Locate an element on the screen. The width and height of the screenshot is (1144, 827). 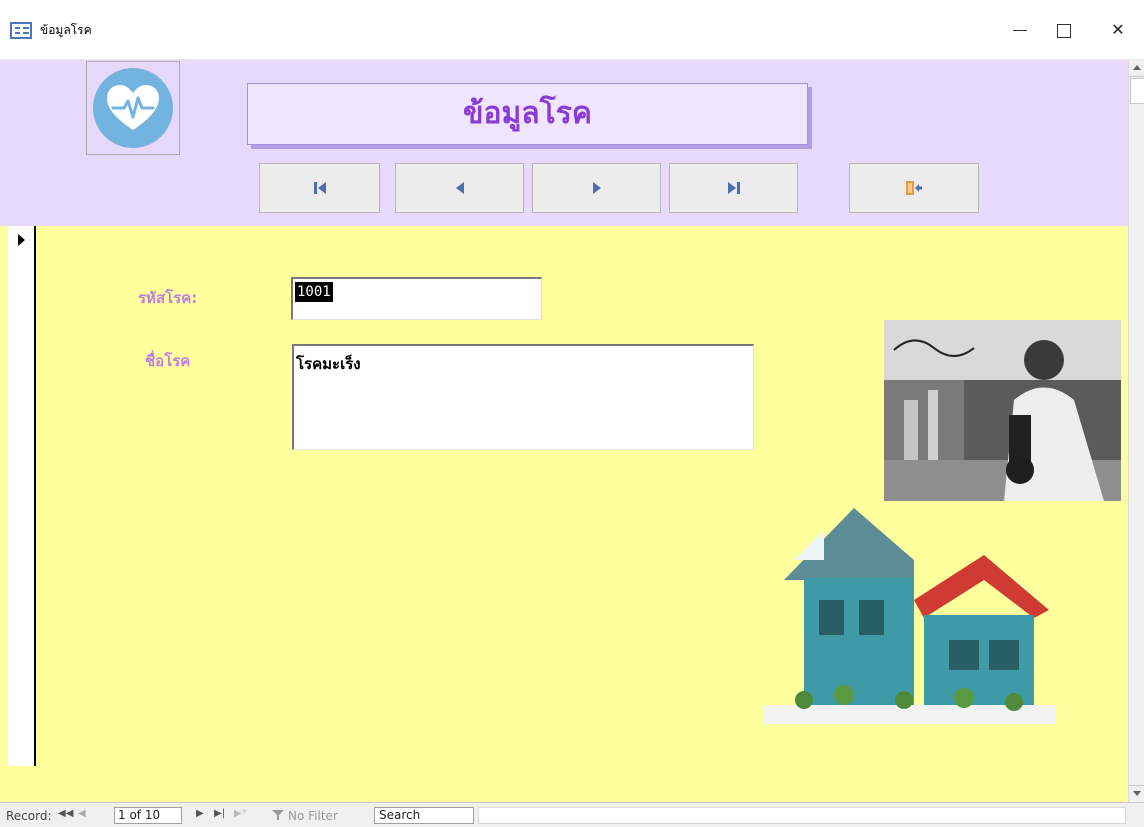
previous-record-button is located at coordinates (459, 188).